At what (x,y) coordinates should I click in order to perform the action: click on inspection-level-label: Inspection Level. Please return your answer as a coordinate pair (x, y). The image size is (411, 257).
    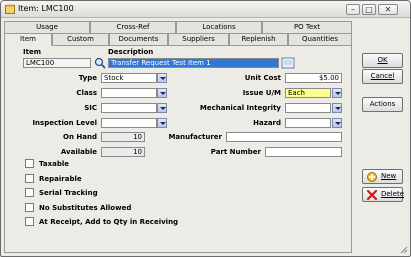
    Looking at the image, I should click on (64, 123).